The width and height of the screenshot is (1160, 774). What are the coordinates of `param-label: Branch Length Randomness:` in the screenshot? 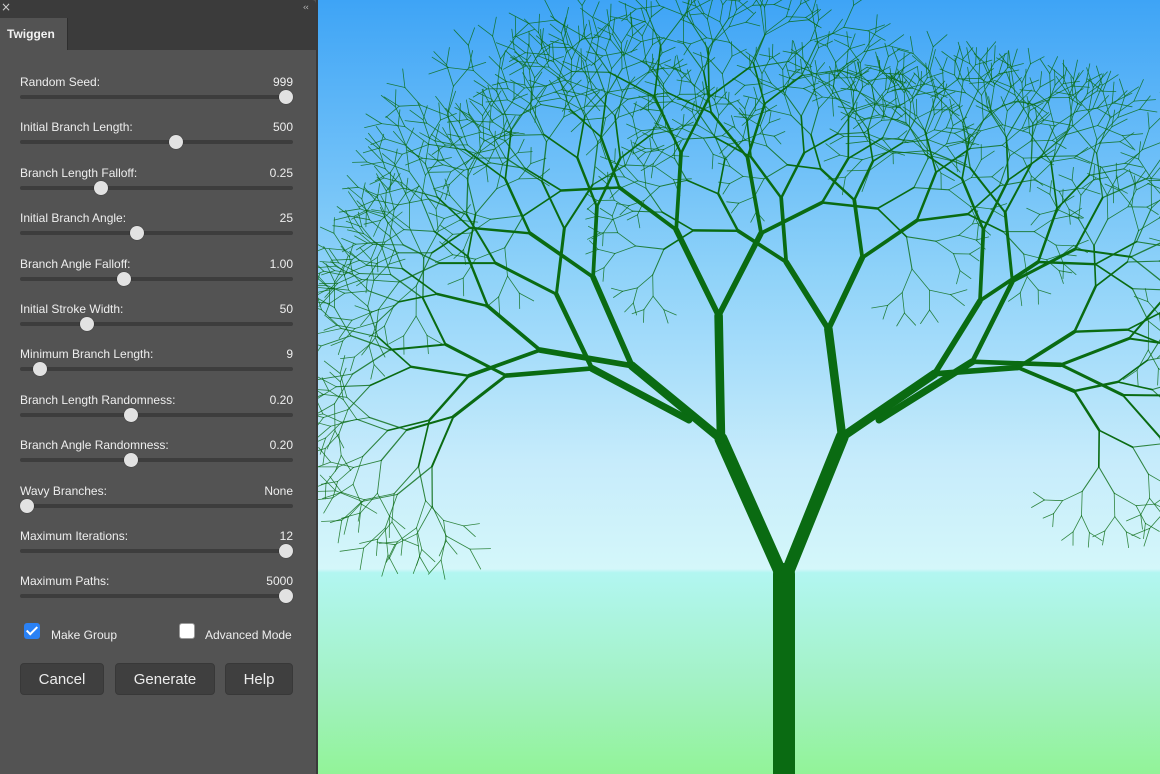 It's located at (98, 399).